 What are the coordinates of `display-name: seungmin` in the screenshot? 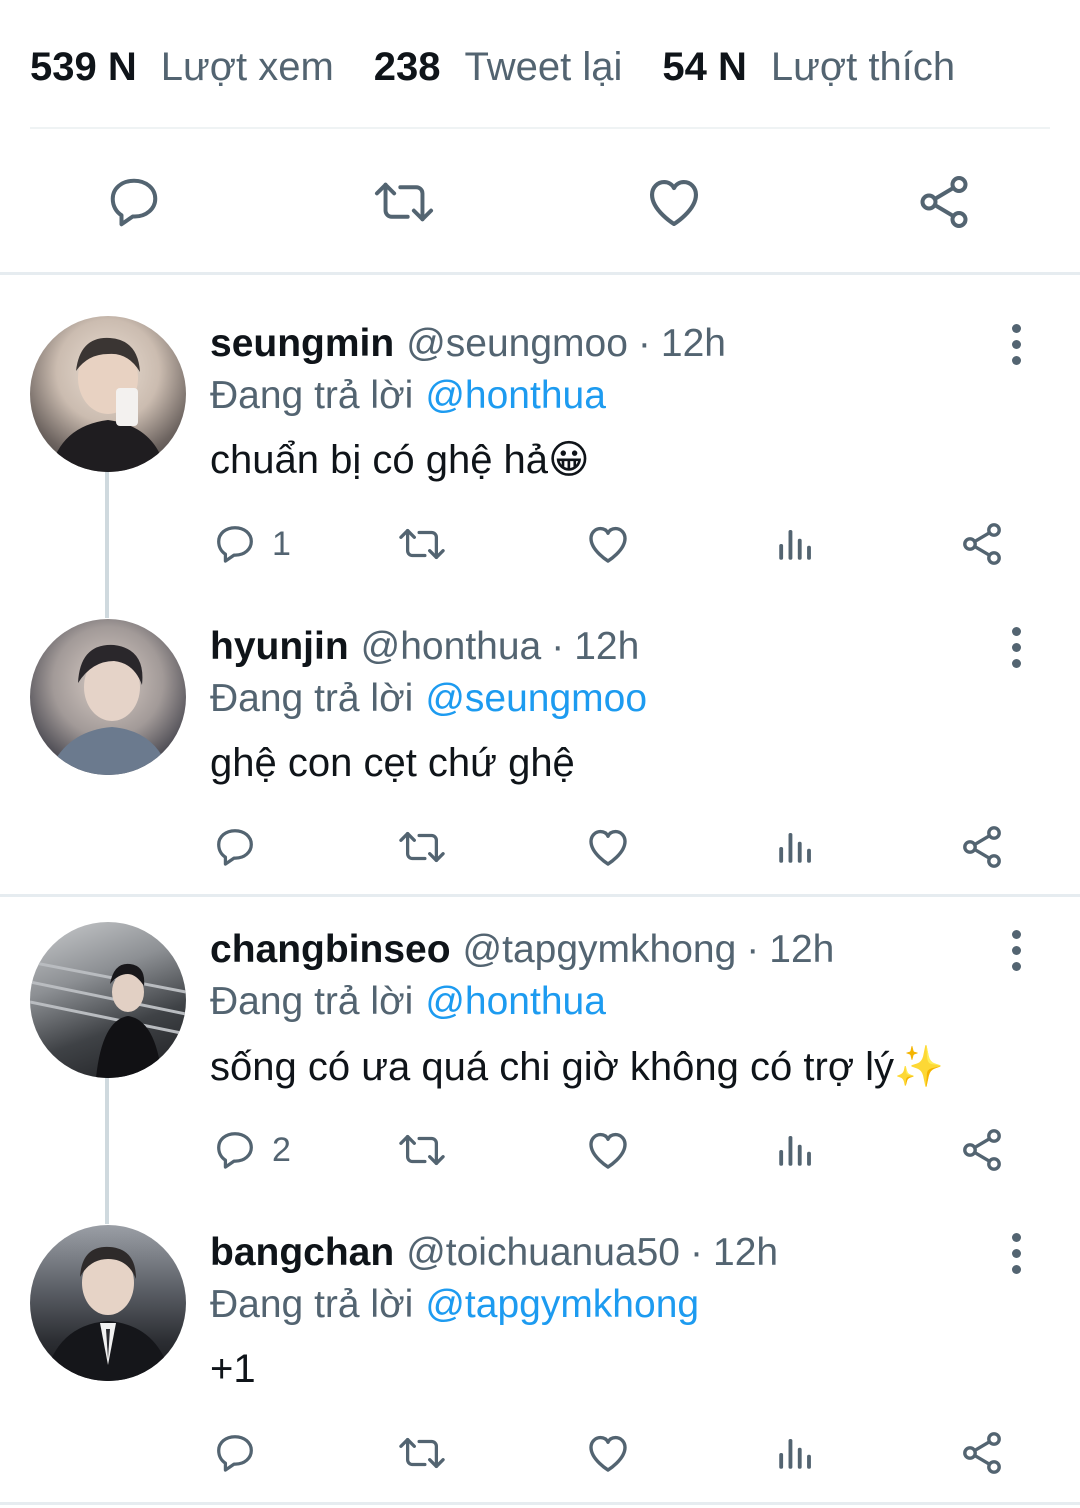 It's located at (302, 344).